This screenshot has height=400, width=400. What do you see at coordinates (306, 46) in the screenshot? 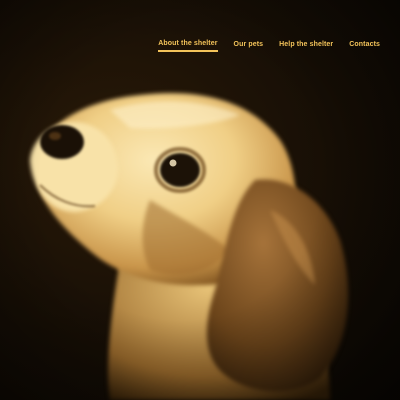
I see `nav-link-help-shelter: Help the shelter` at bounding box center [306, 46].